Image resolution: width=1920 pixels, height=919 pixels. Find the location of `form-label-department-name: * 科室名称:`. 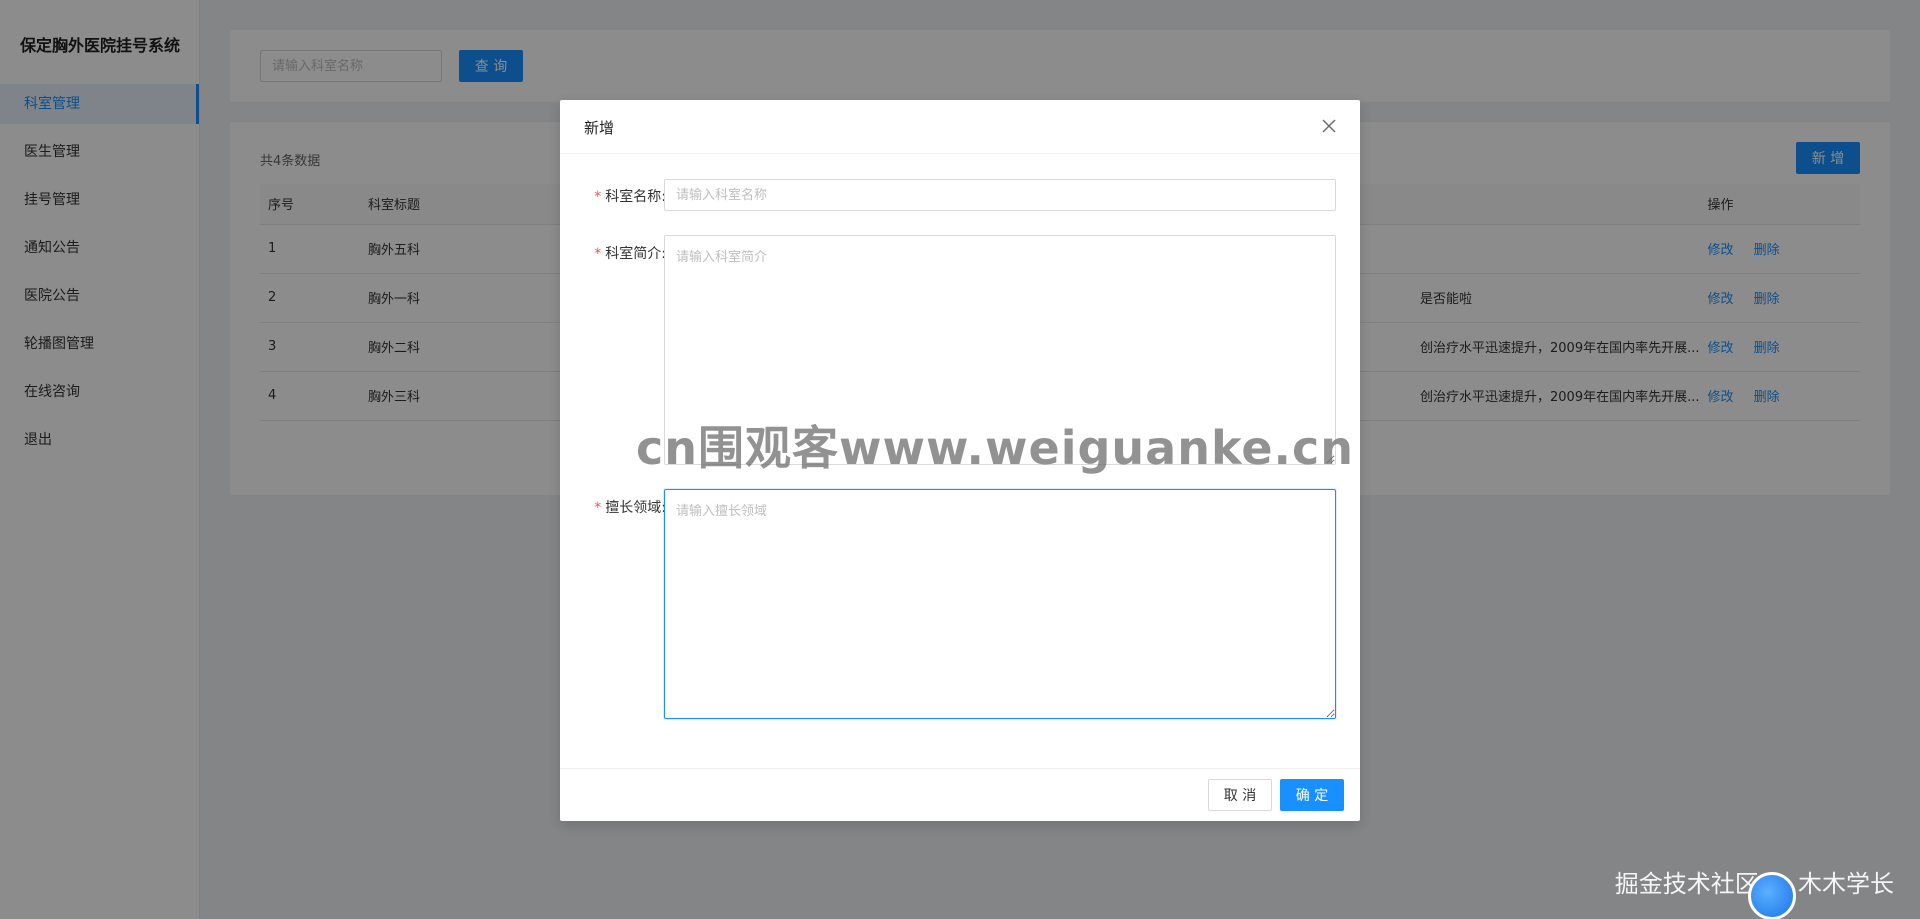

form-label-department-name: * 科室名称: is located at coordinates (624, 196).